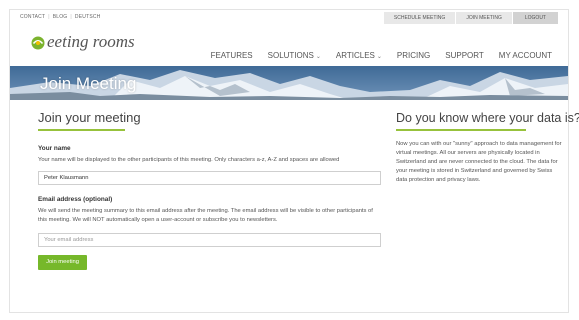 The width and height of the screenshot is (579, 320). What do you see at coordinates (232, 55) in the screenshot?
I see `nav-features: FEATURES` at bounding box center [232, 55].